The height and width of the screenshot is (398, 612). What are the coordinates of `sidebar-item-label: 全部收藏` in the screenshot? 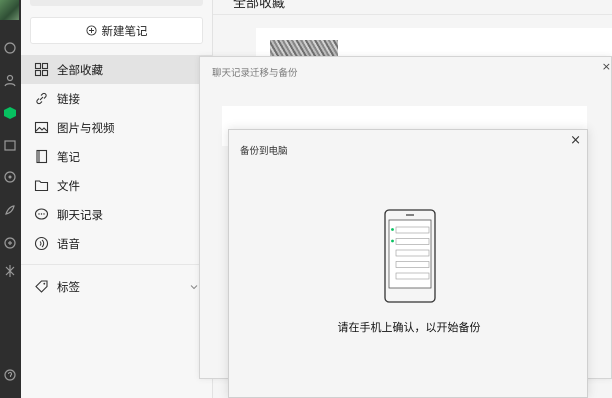 It's located at (80, 69).